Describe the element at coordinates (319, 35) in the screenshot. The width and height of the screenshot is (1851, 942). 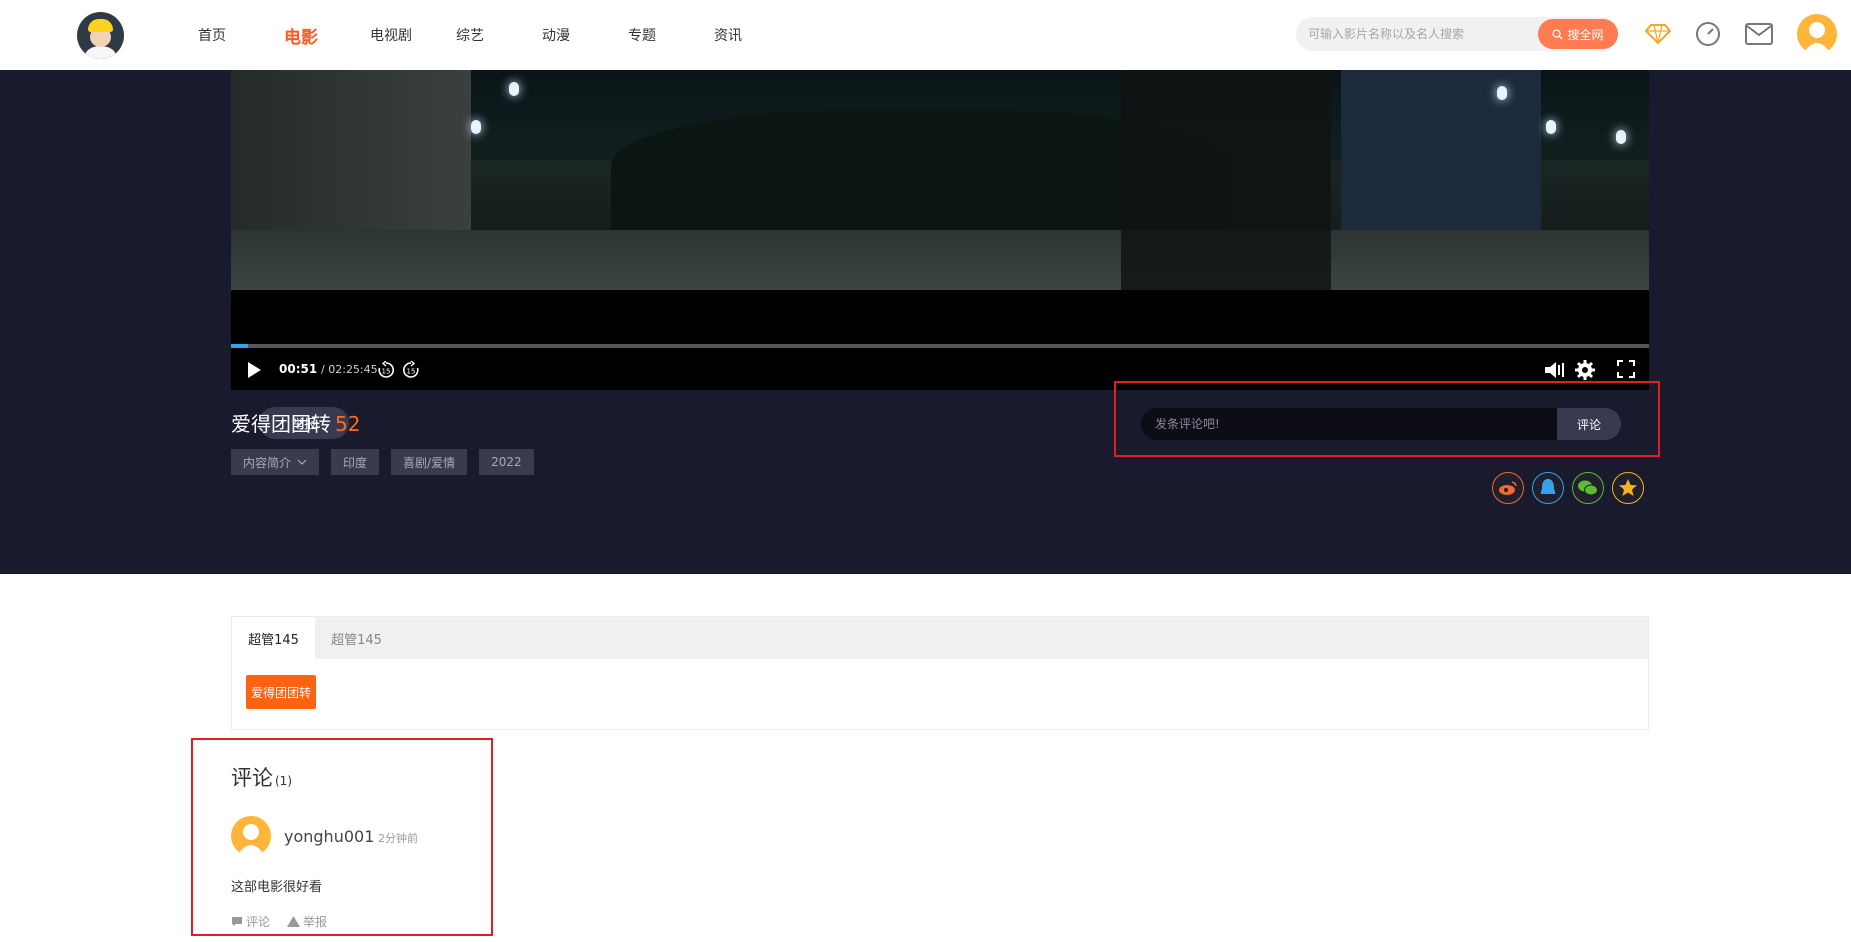
I see `nav-movie: 电影` at that location.